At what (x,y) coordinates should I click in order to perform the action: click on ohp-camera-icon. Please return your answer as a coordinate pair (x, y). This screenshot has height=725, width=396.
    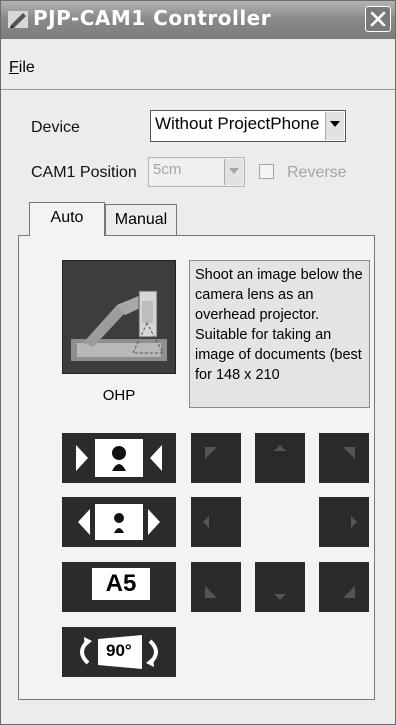
    Looking at the image, I should click on (119, 325).